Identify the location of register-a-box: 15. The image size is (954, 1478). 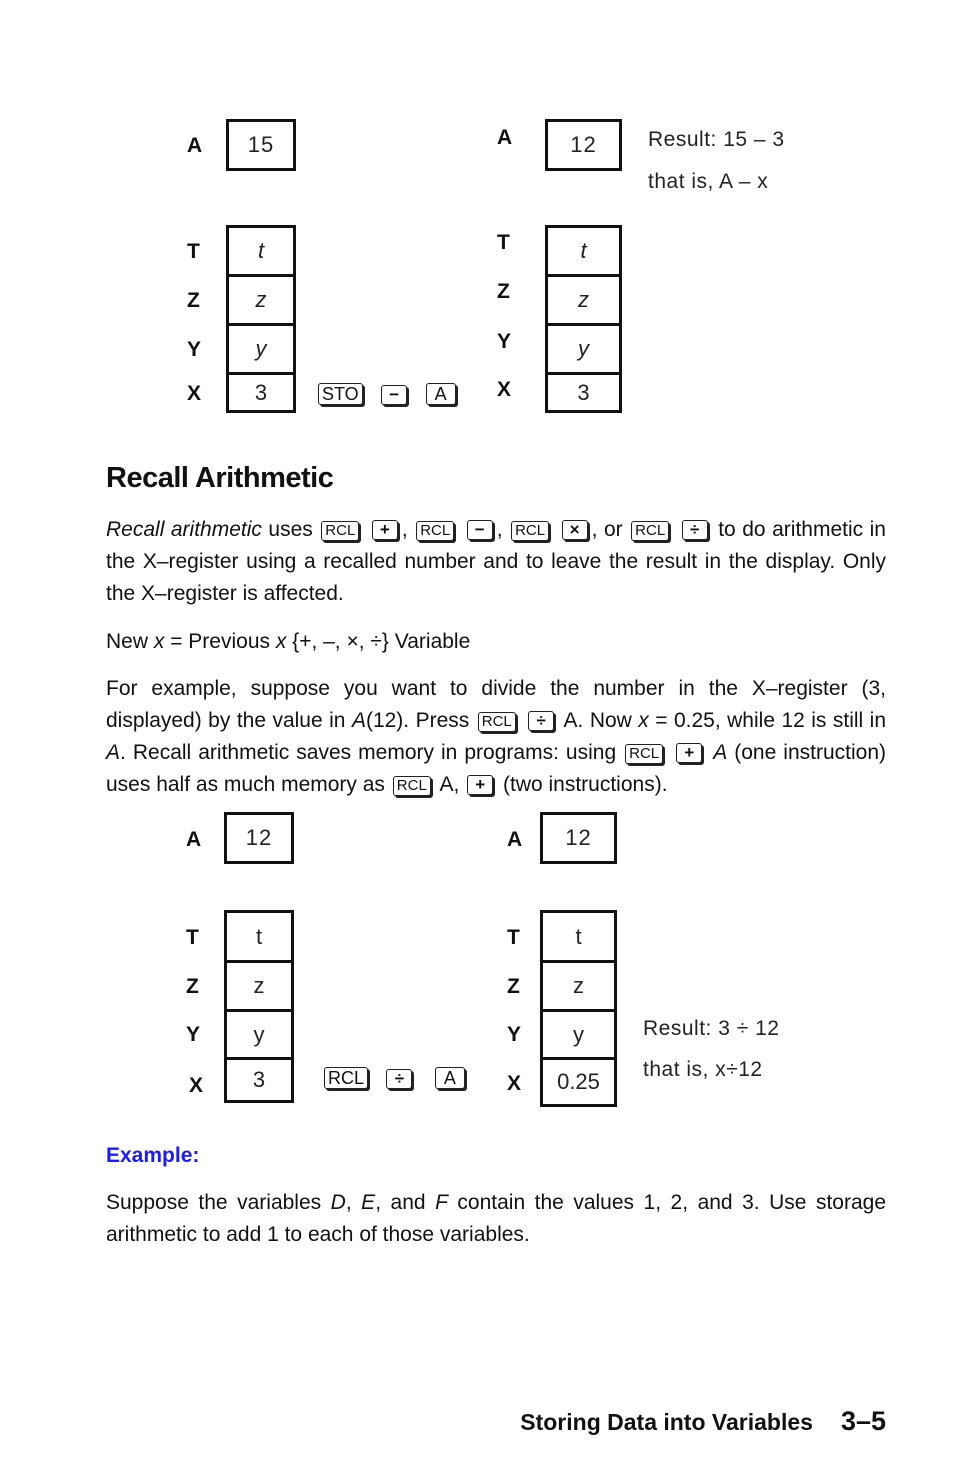
(261, 145).